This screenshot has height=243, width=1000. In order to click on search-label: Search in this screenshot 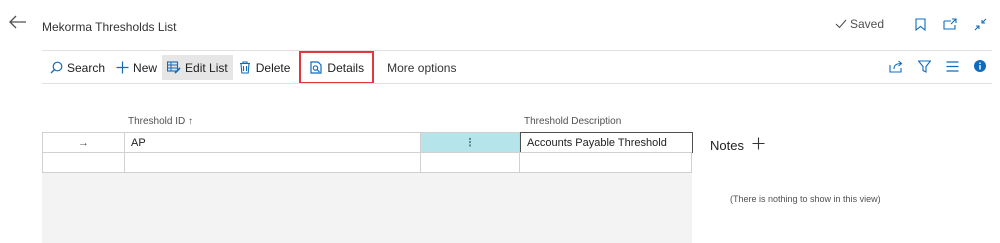, I will do `click(86, 67)`.